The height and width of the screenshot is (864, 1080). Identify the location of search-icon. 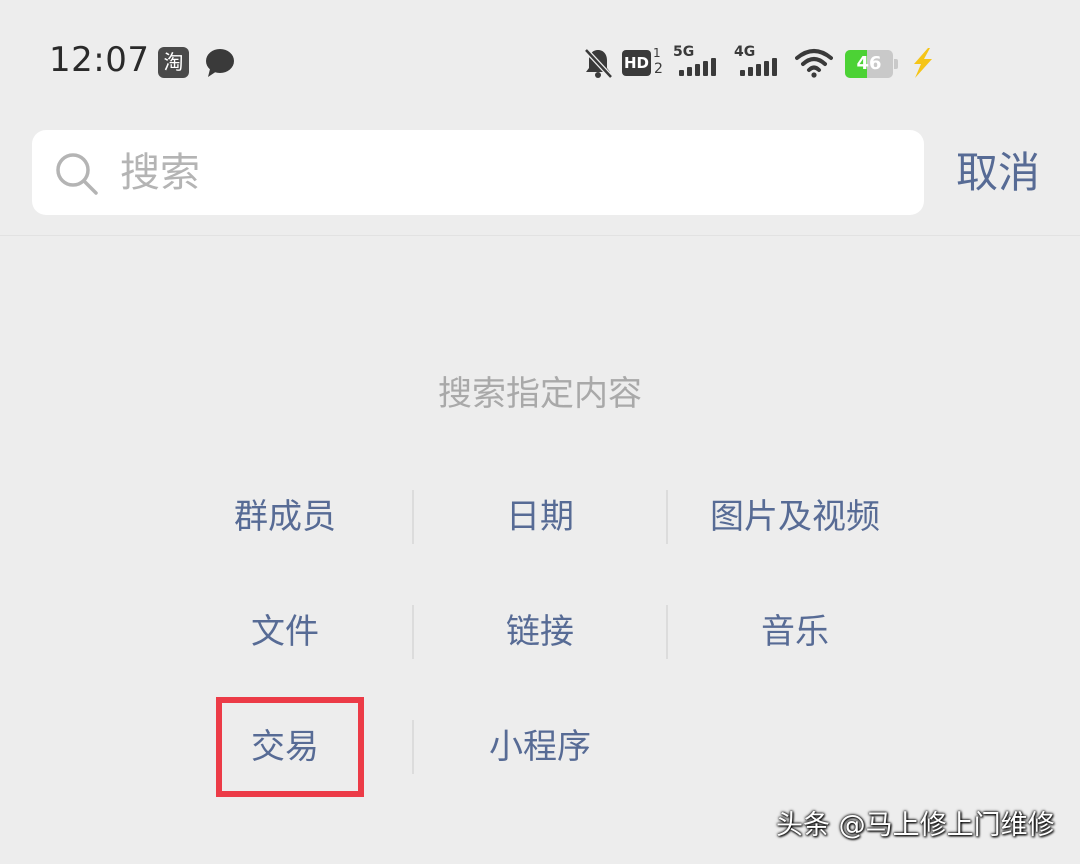
(77, 174).